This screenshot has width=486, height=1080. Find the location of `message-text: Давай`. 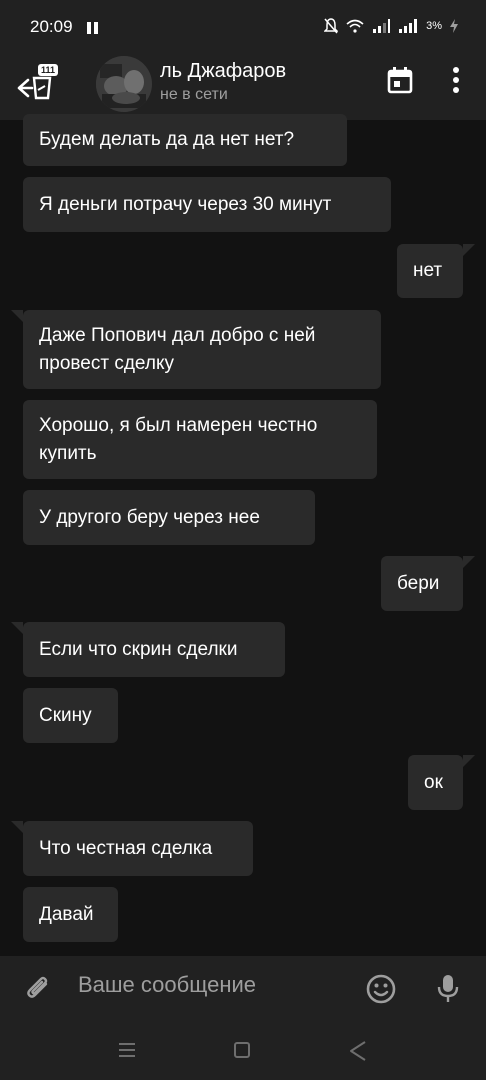

message-text: Давай is located at coordinates (66, 914).